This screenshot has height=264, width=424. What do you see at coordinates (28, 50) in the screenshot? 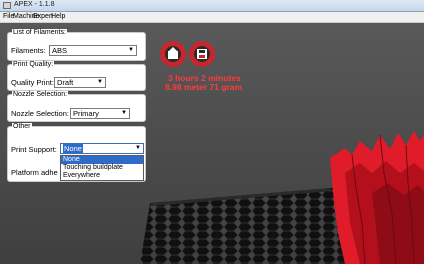
I see `filaments-label: Filaments:` at bounding box center [28, 50].